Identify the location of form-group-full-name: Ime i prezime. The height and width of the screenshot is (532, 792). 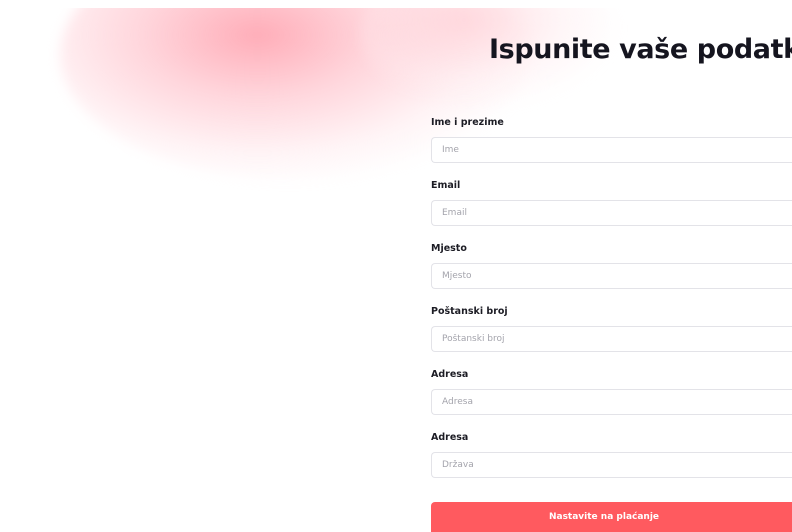
(611, 139).